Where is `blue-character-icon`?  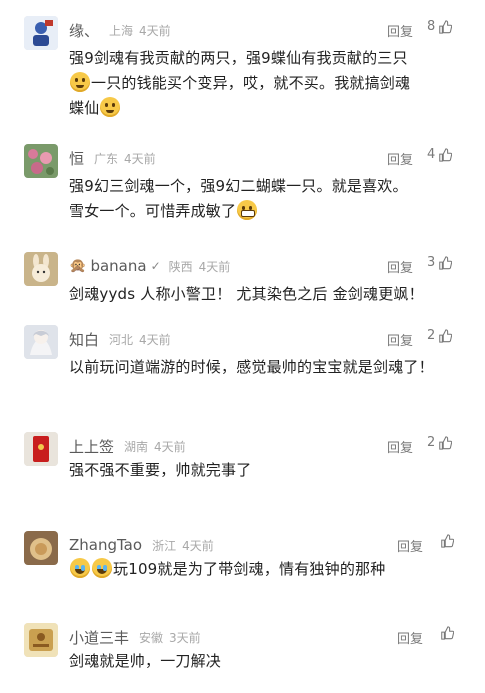 blue-character-icon is located at coordinates (41, 33).